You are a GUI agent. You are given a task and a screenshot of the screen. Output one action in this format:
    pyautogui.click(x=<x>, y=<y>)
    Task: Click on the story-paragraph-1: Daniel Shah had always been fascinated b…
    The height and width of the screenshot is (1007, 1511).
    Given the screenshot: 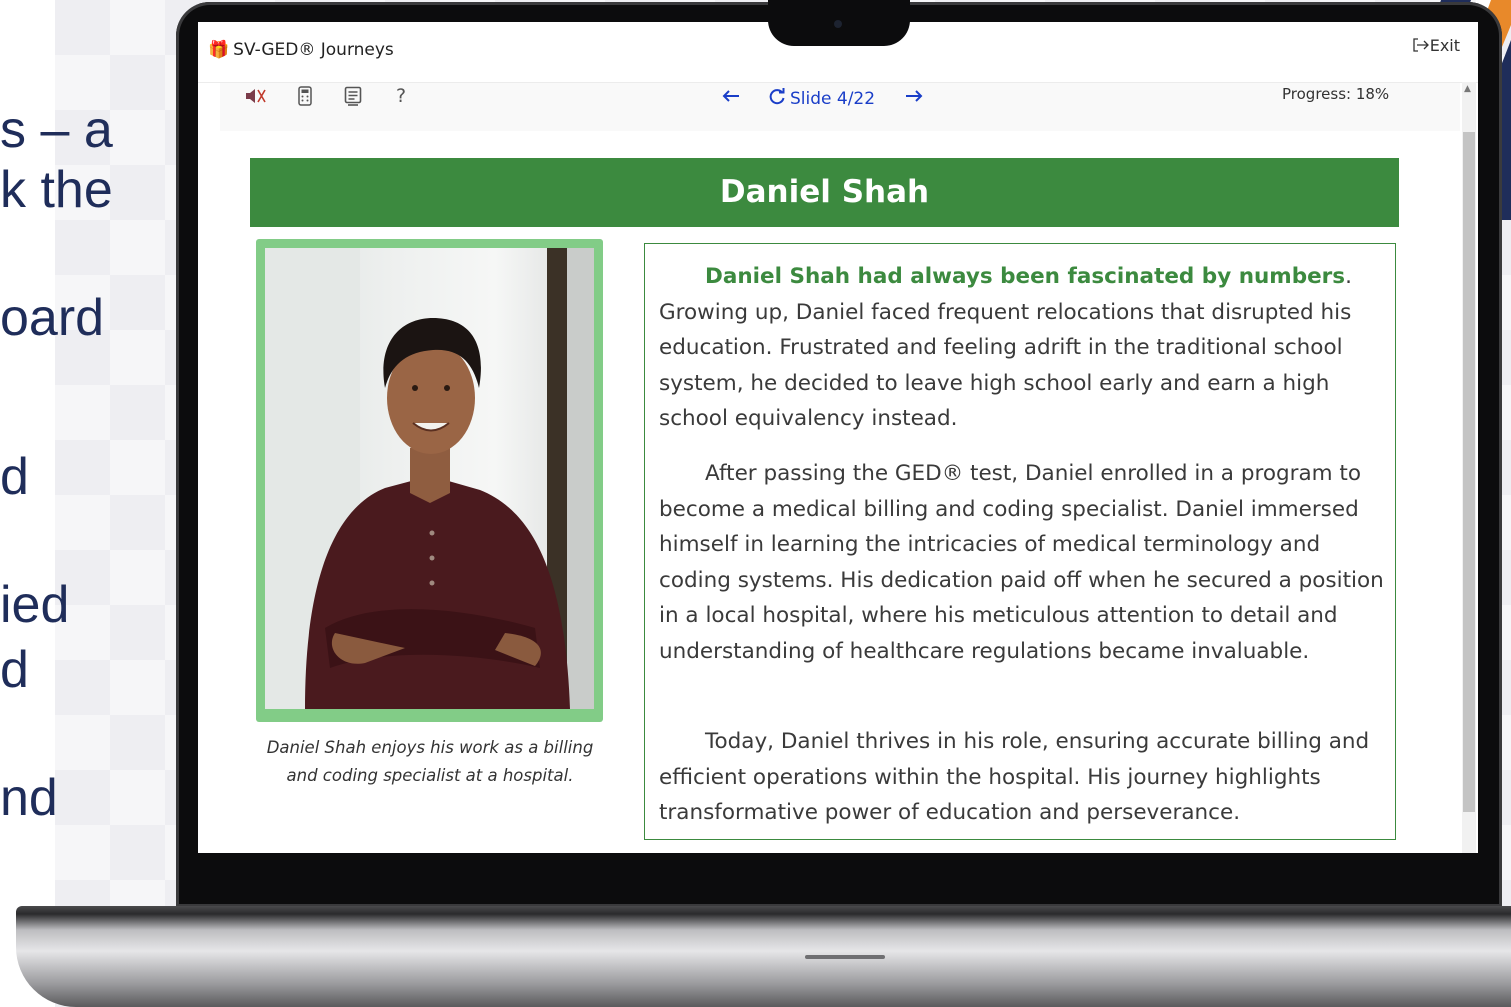 What is the action you would take?
    pyautogui.click(x=1022, y=348)
    